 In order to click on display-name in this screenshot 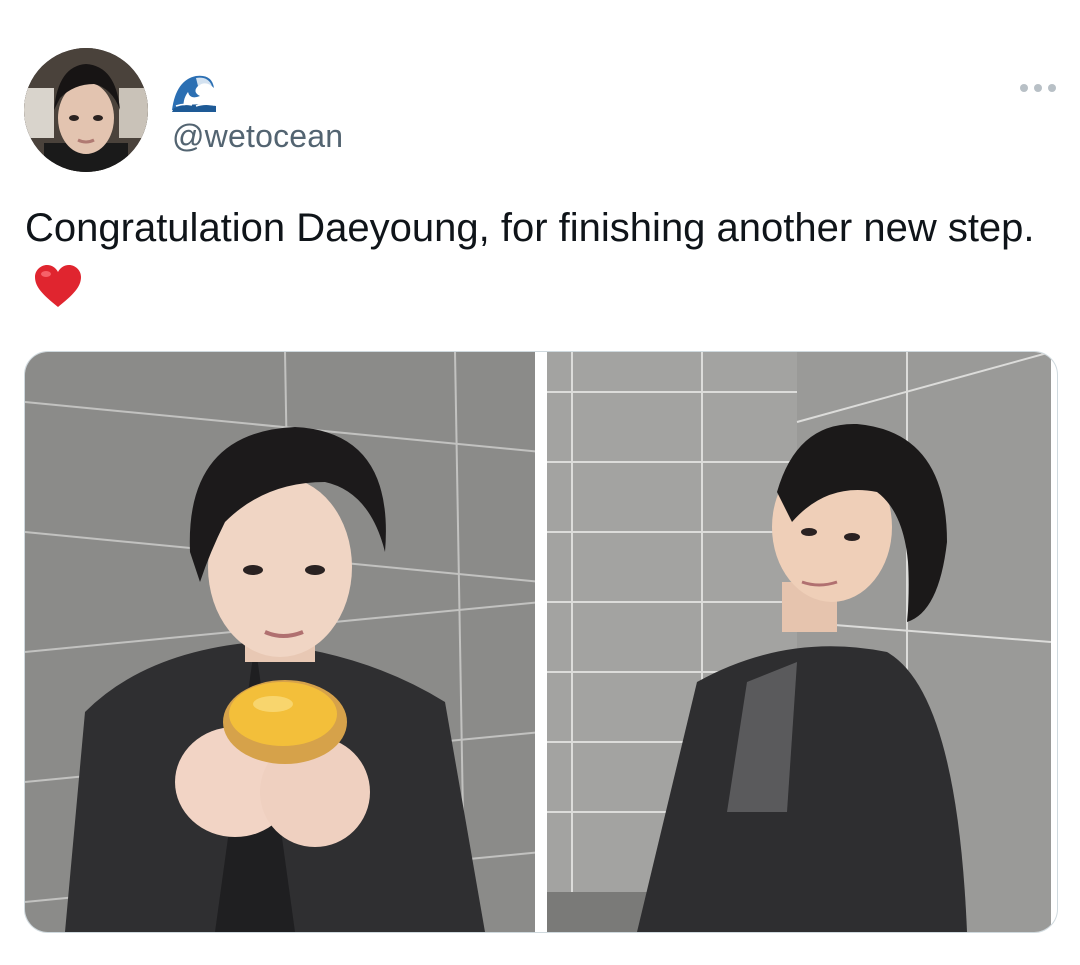, I will do `click(194, 91)`.